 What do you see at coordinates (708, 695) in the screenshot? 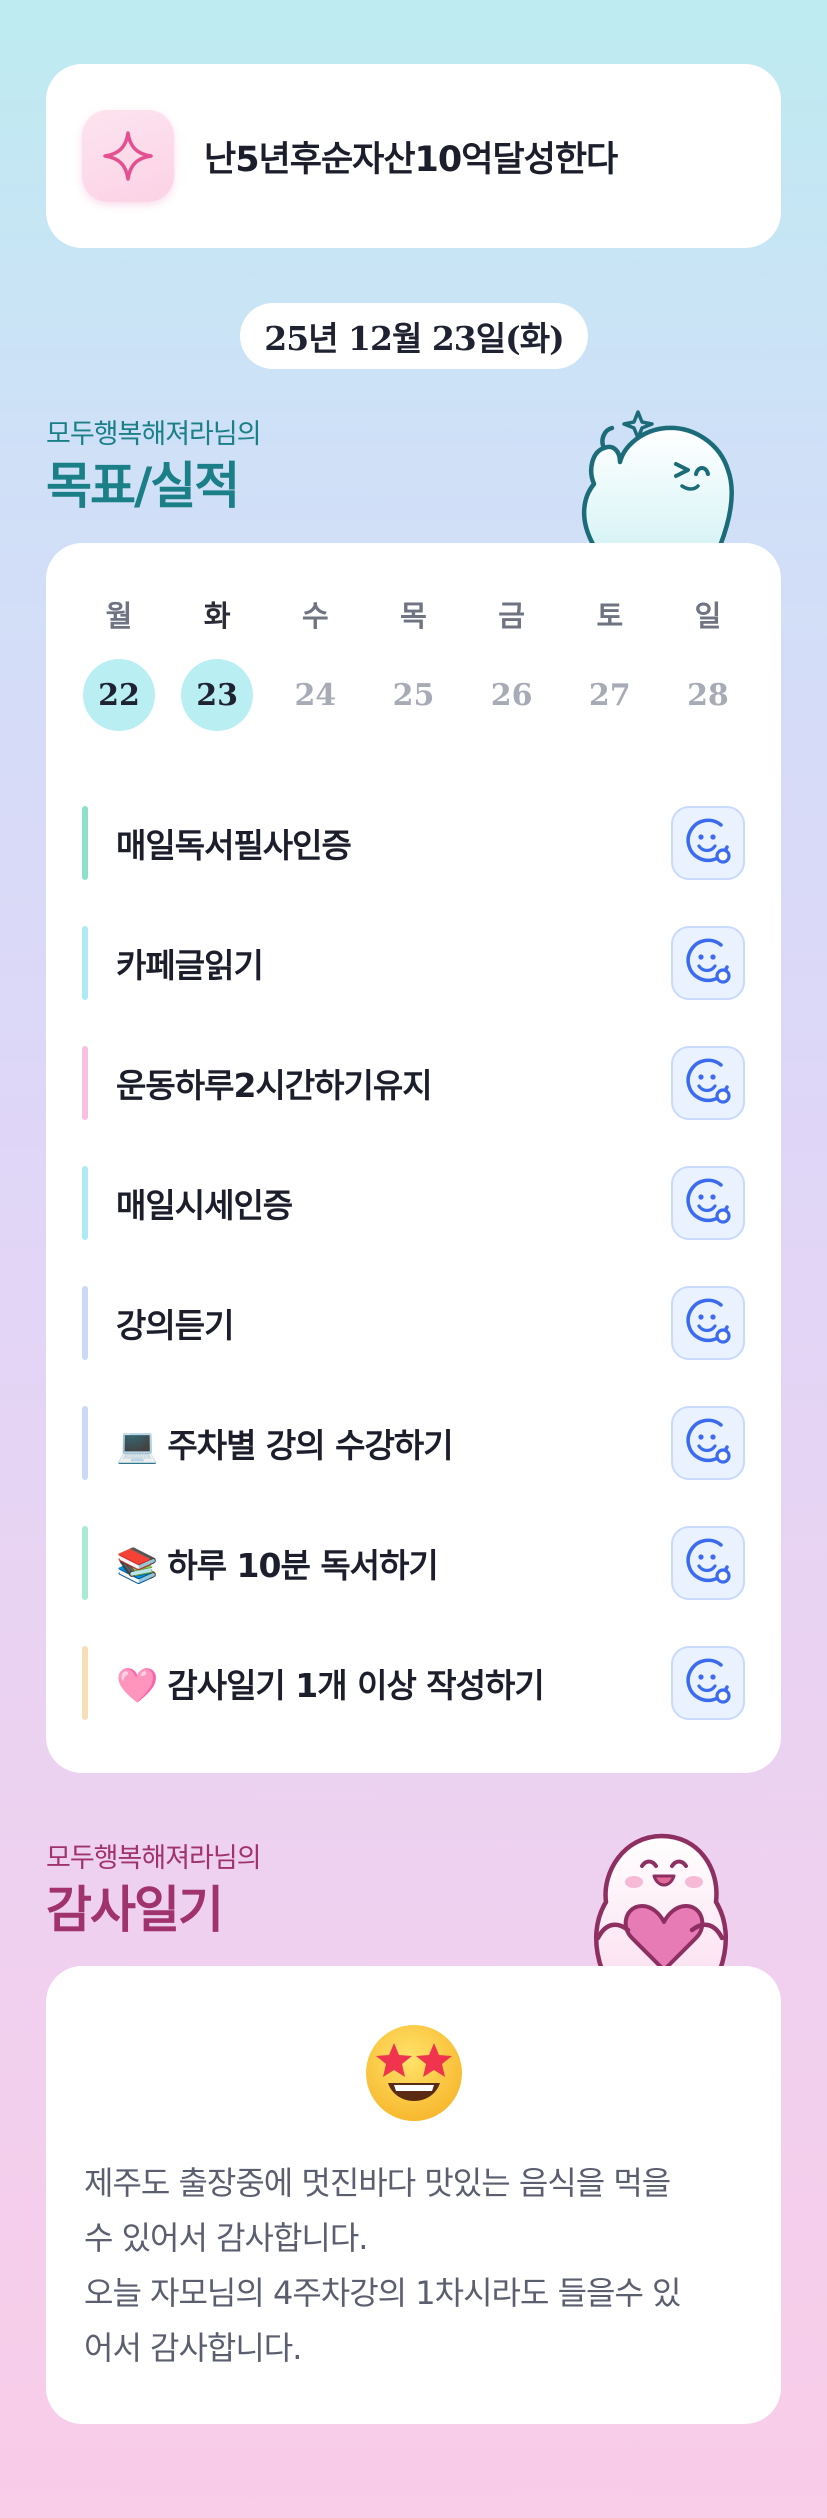
I see `day-number: 28` at bounding box center [708, 695].